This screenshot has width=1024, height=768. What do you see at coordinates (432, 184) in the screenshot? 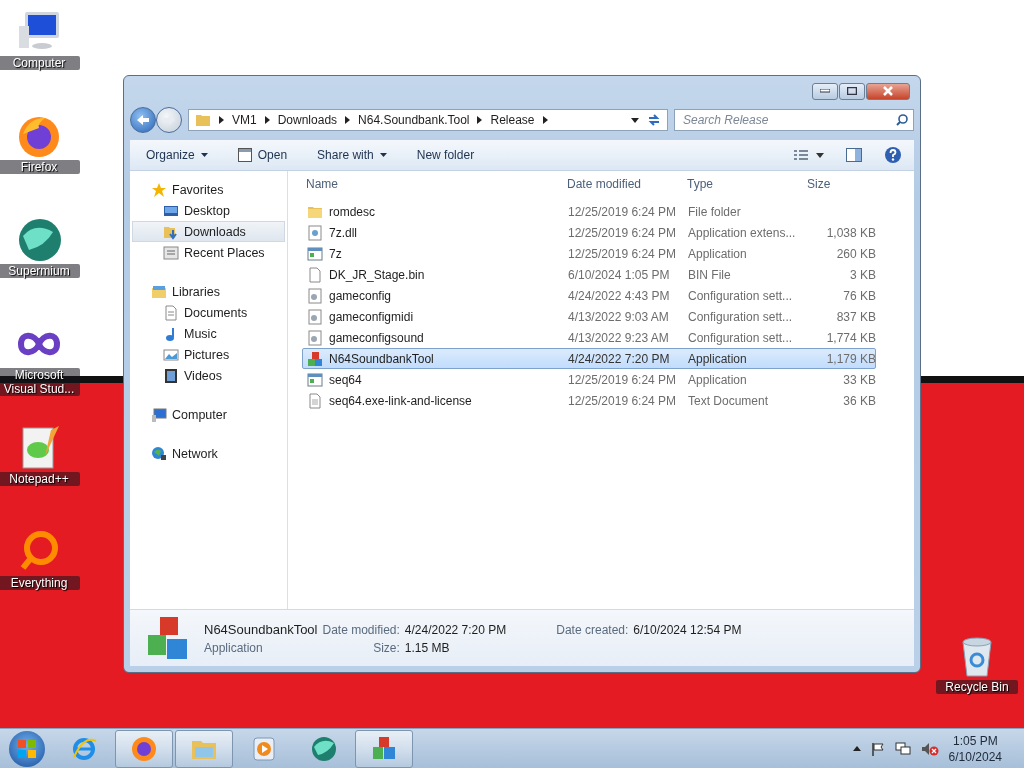
I see `column-header: Name` at bounding box center [432, 184].